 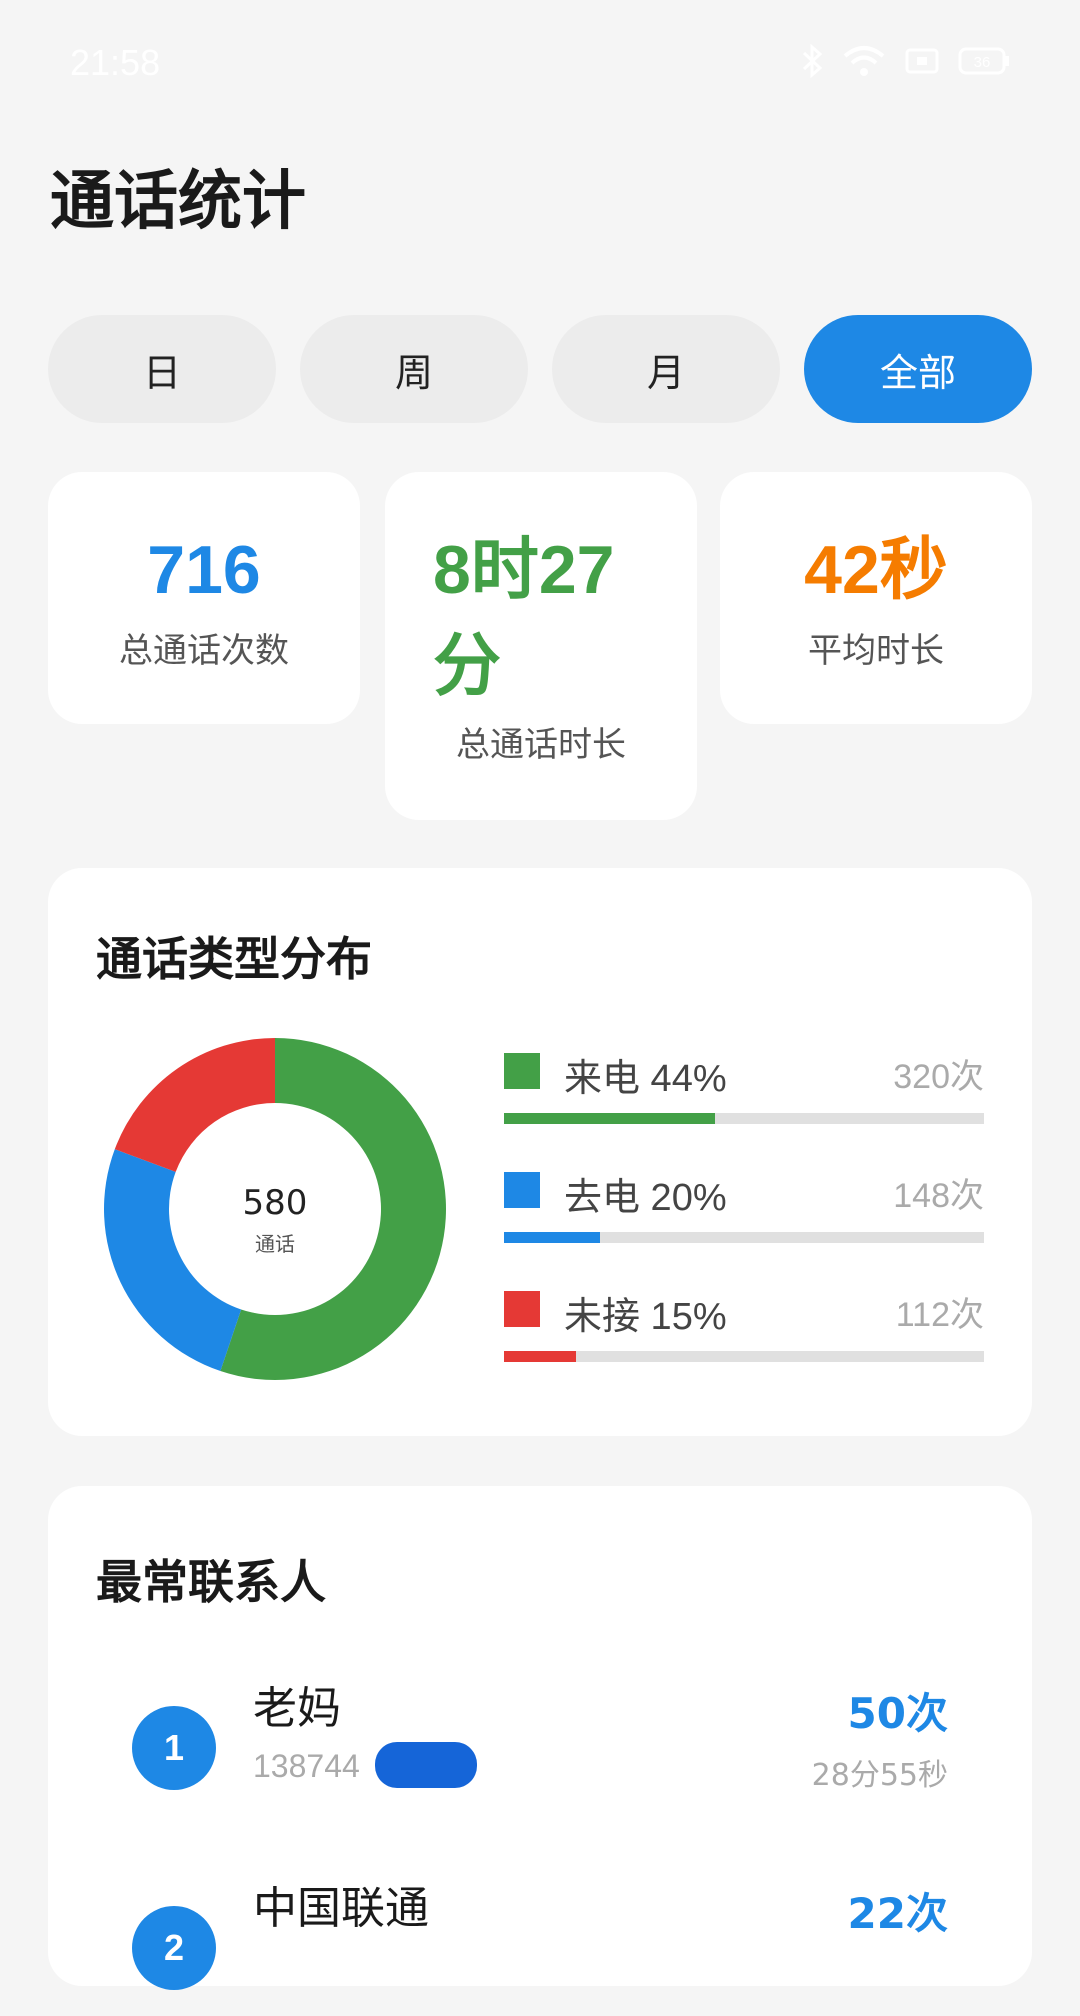 What do you see at coordinates (645, 1198) in the screenshot?
I see `legend-label-outgoing: 去电 20%` at bounding box center [645, 1198].